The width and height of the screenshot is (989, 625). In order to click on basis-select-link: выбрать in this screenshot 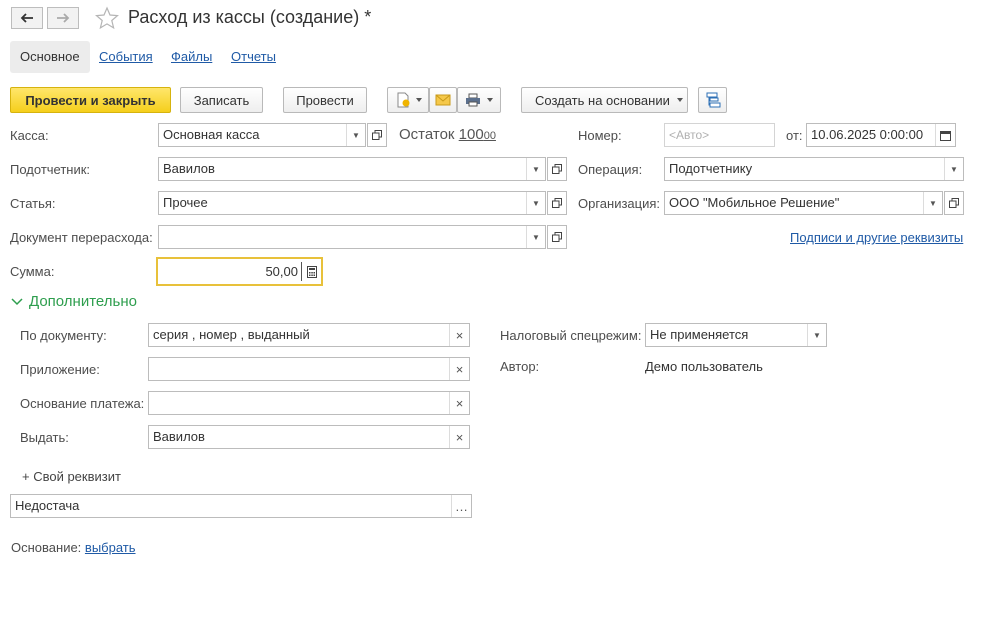, I will do `click(110, 547)`.